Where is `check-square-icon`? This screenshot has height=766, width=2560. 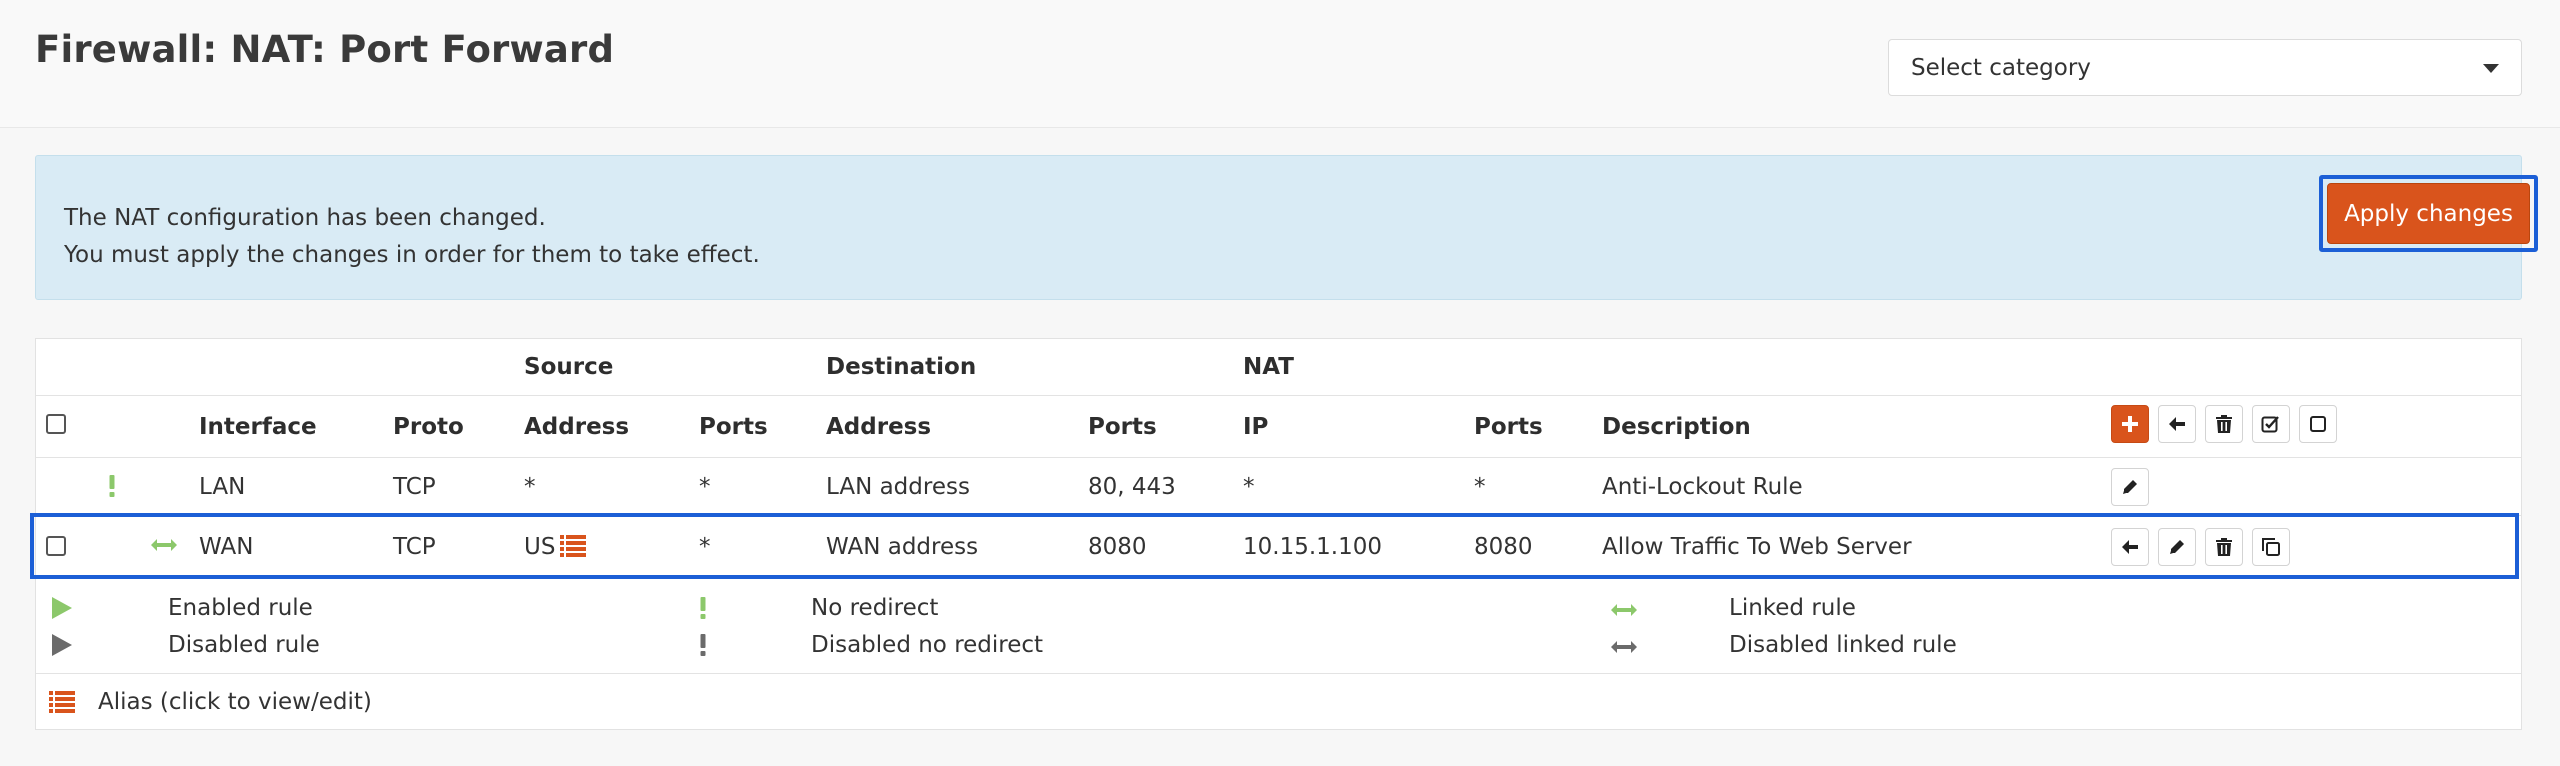 check-square-icon is located at coordinates (2270, 424).